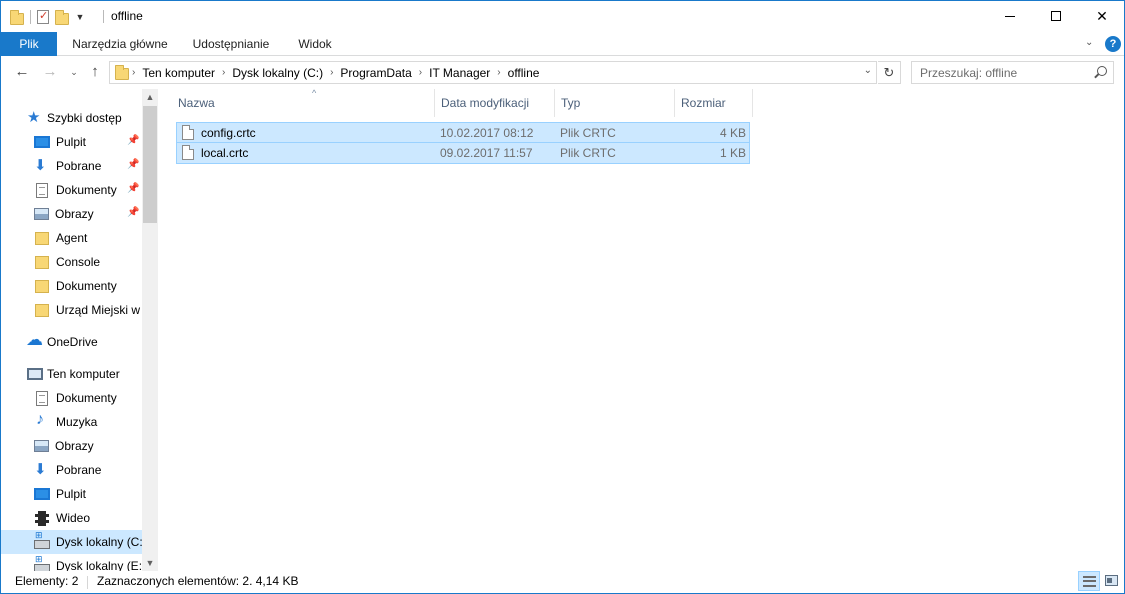  What do you see at coordinates (22, 72) in the screenshot?
I see `back-button: ←` at bounding box center [22, 72].